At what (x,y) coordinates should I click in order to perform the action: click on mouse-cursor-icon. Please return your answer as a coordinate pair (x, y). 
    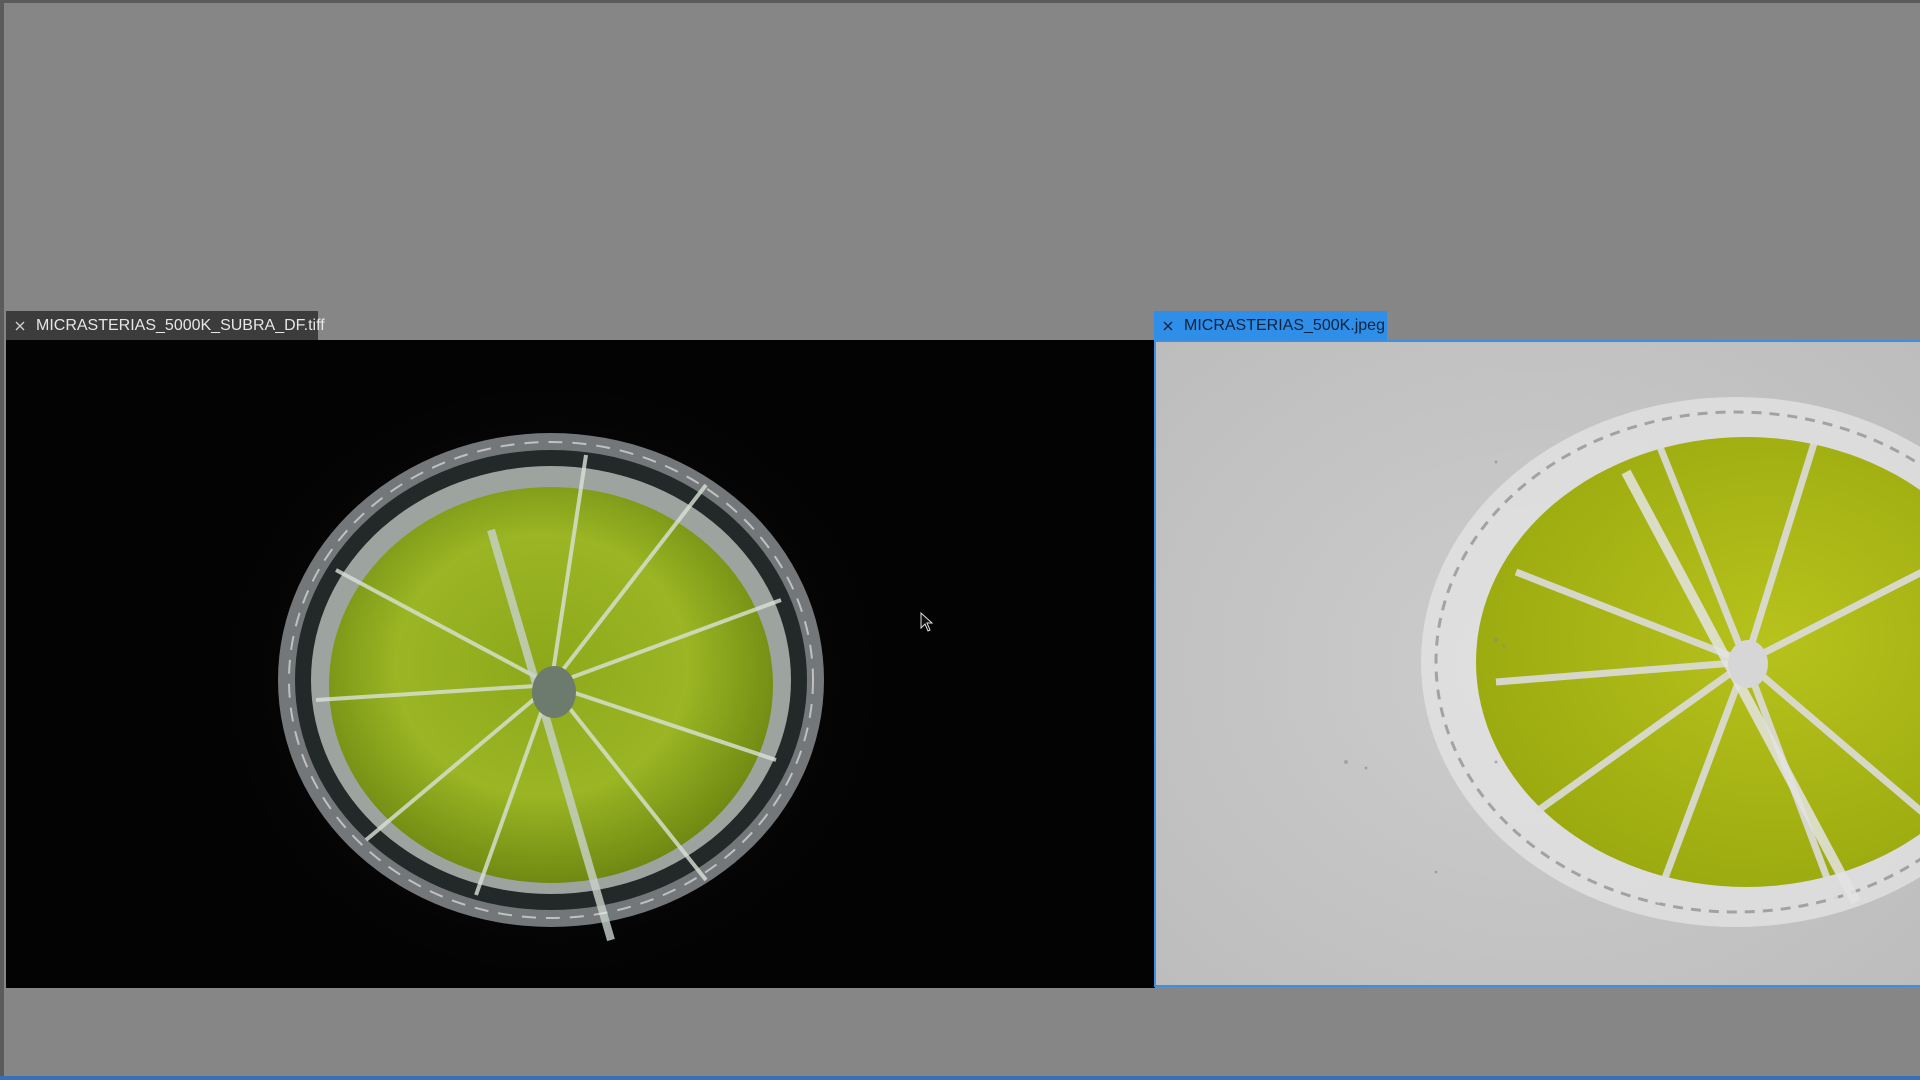
    Looking at the image, I should click on (927, 624).